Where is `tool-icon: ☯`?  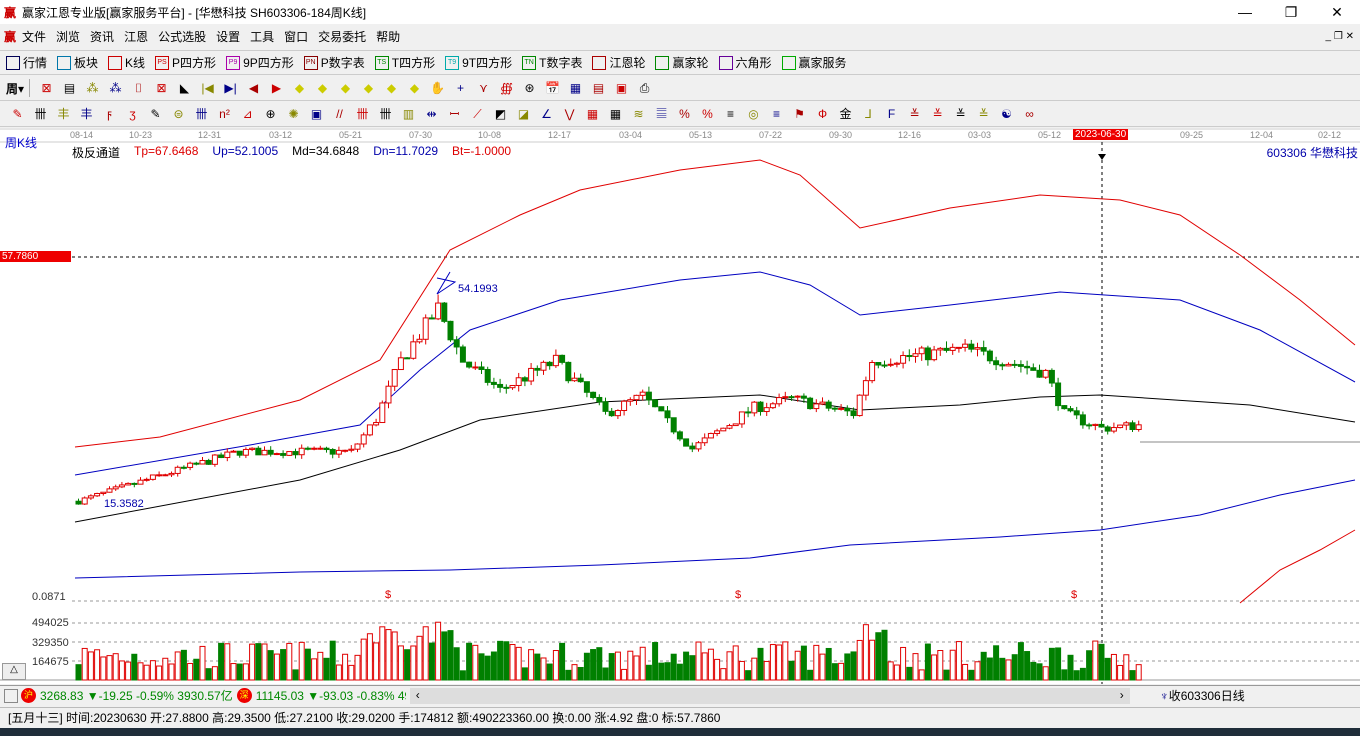
tool-icon: ☯ is located at coordinates (1007, 114).